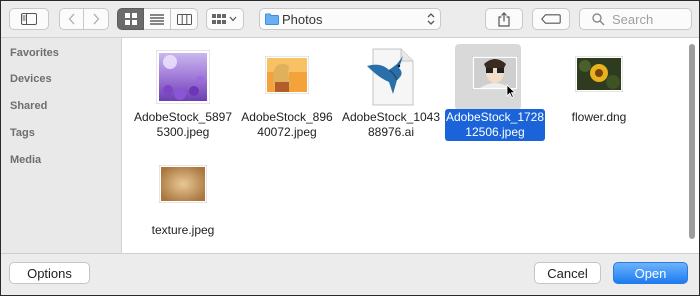 The height and width of the screenshot is (296, 700). I want to click on search-field: Search, so click(635, 19).